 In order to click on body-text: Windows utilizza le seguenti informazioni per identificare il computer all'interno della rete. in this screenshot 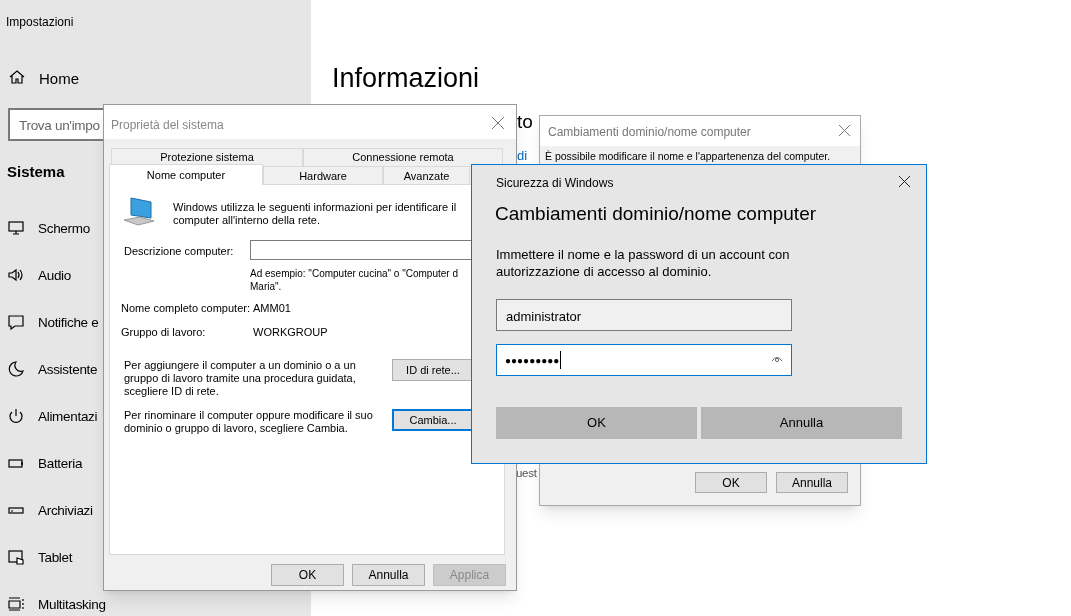, I will do `click(315, 214)`.